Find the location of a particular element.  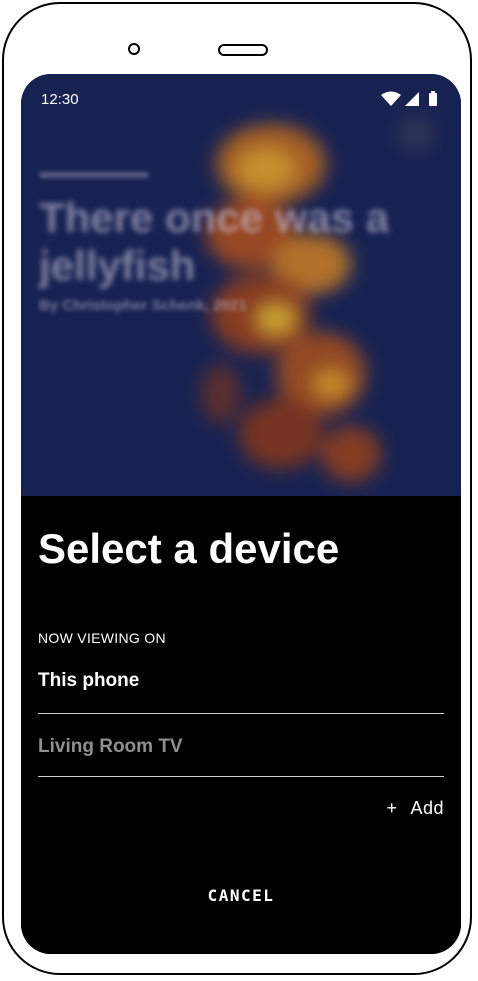

sheet-title: Select a device is located at coordinates (189, 548).